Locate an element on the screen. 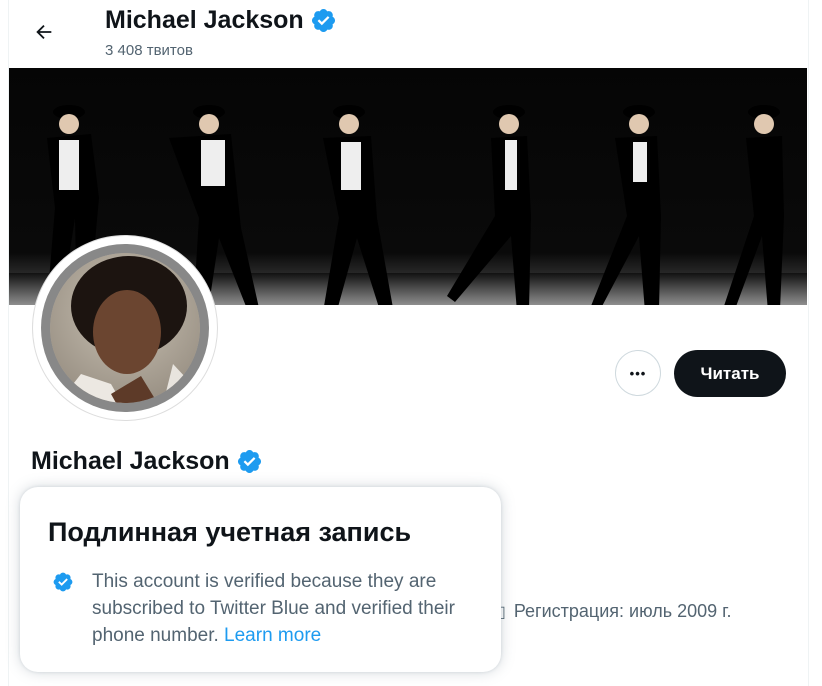 Image resolution: width=822 pixels, height=686 pixels. header-title: Michael Jackson is located at coordinates (221, 20).